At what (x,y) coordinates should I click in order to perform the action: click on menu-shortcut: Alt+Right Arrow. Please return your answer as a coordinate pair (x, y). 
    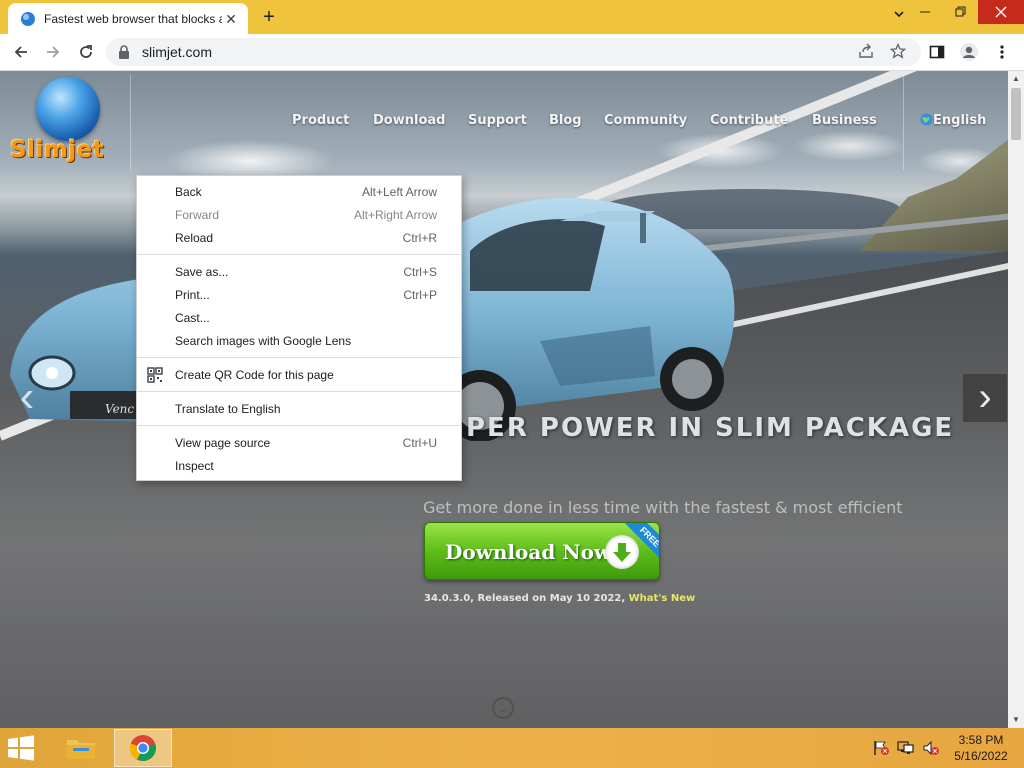
    Looking at the image, I should click on (395, 214).